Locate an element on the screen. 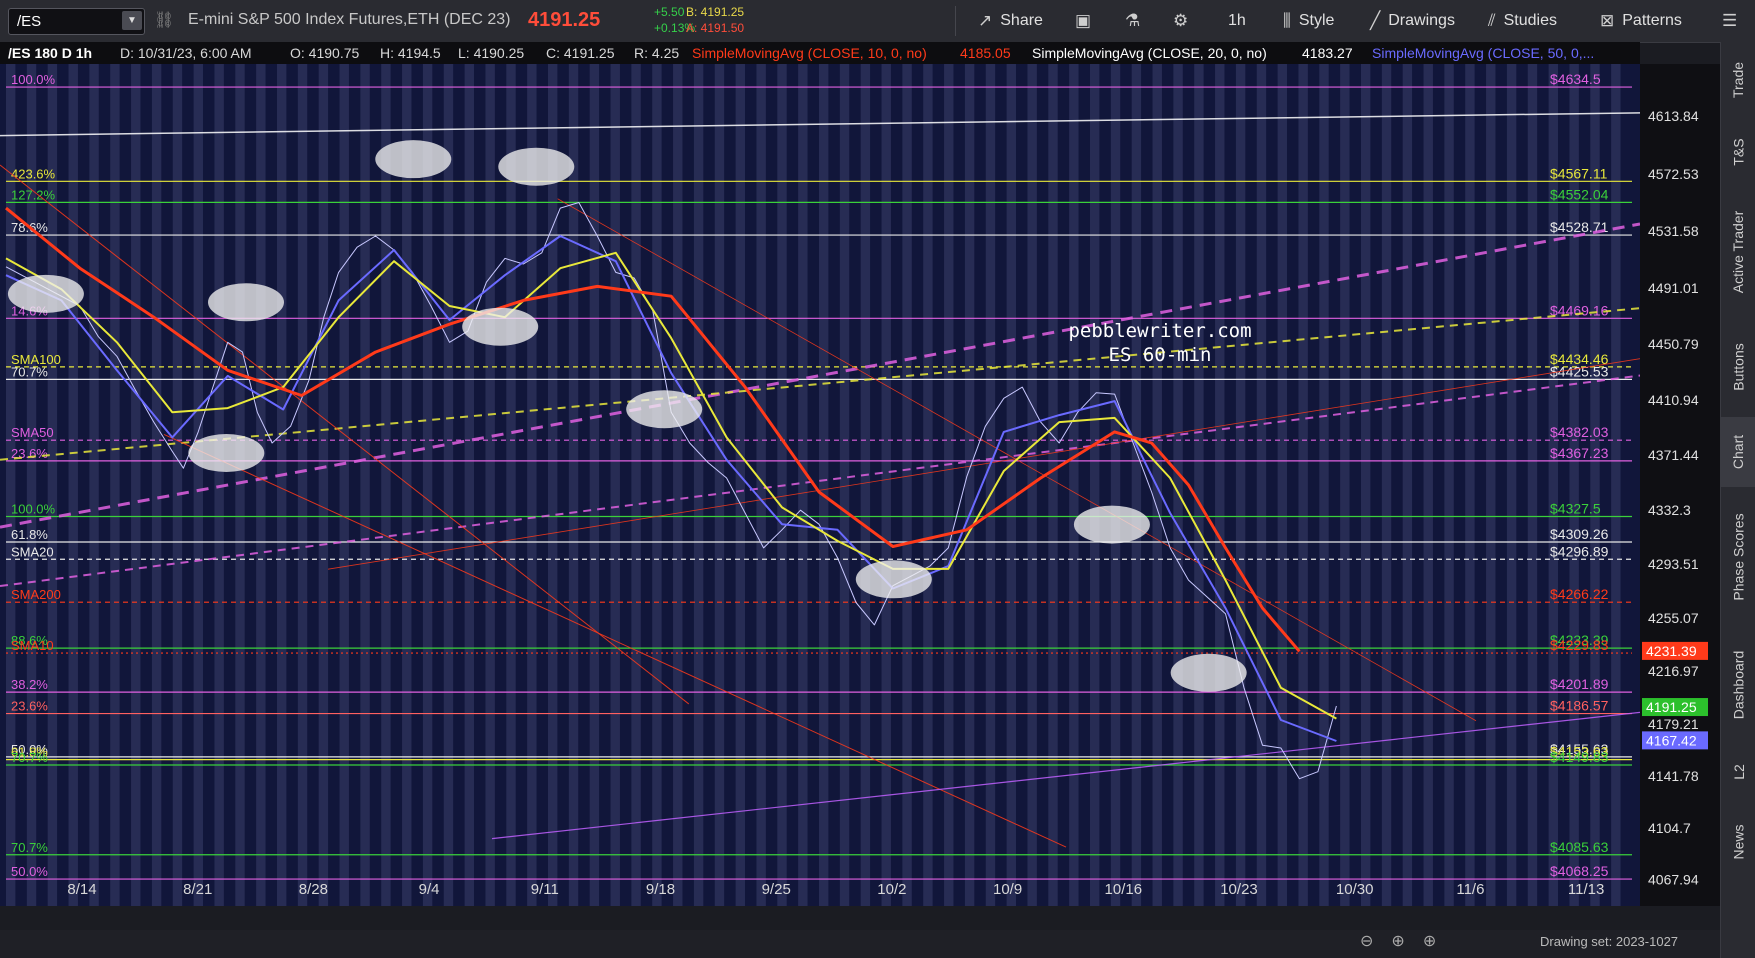 This screenshot has height=958, width=1755. tab-dashboard: Dashboard is located at coordinates (1738, 684).